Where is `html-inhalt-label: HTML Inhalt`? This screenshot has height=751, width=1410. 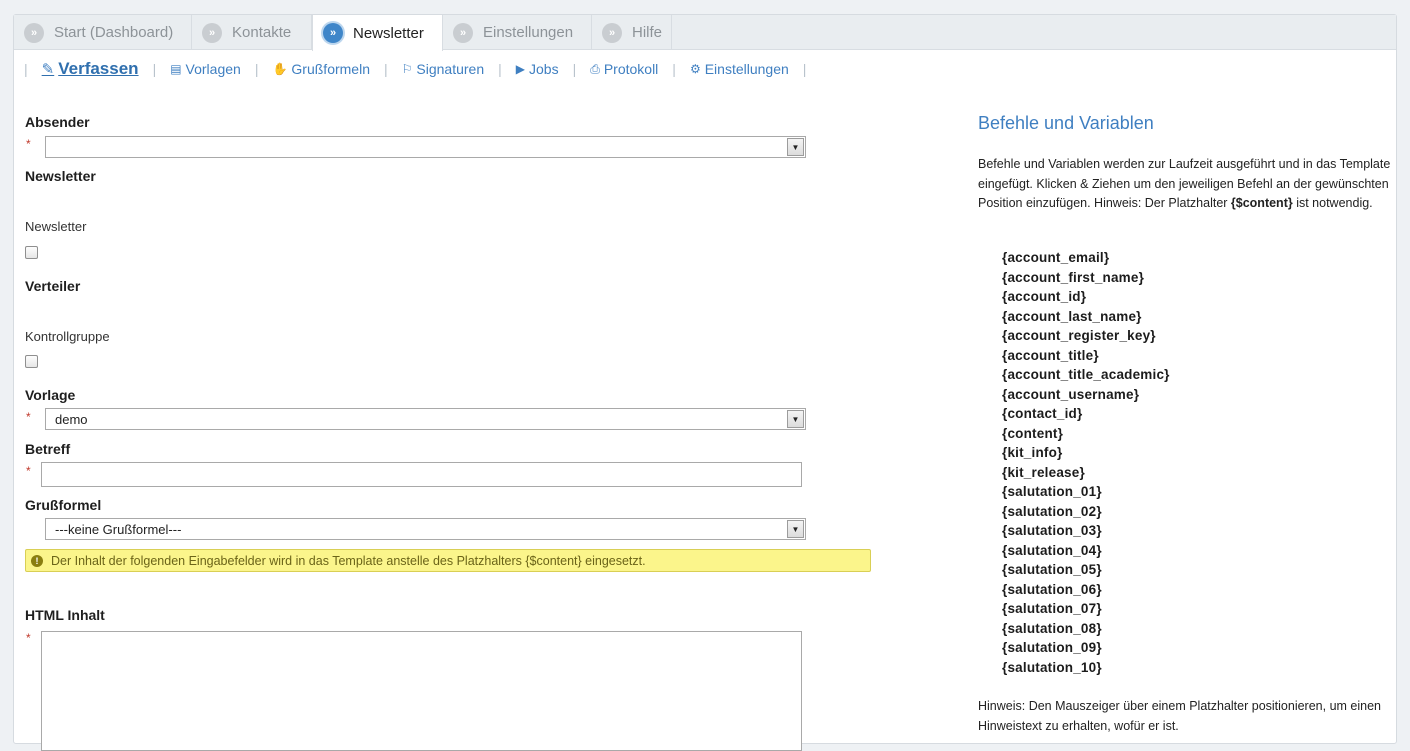 html-inhalt-label: HTML Inhalt is located at coordinates (65, 615).